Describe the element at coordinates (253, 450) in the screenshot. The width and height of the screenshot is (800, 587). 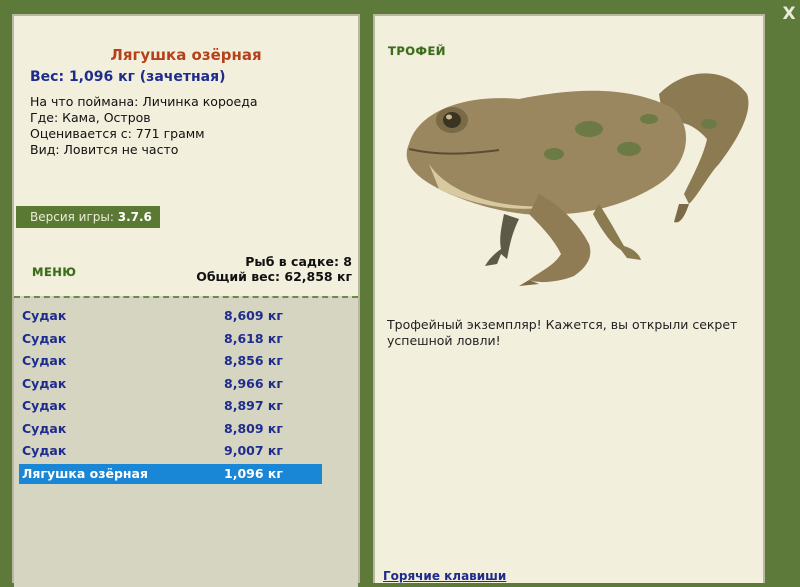
I see `fish-weight: 9,007 кг` at that location.